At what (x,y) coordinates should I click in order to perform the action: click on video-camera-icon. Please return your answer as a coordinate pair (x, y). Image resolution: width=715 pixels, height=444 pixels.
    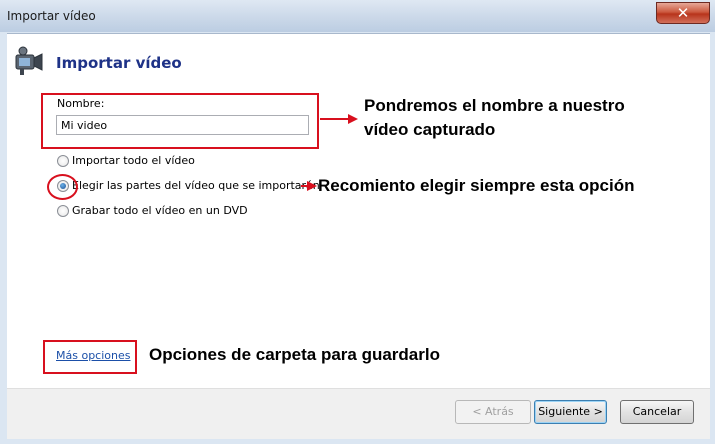
    Looking at the image, I should click on (29, 60).